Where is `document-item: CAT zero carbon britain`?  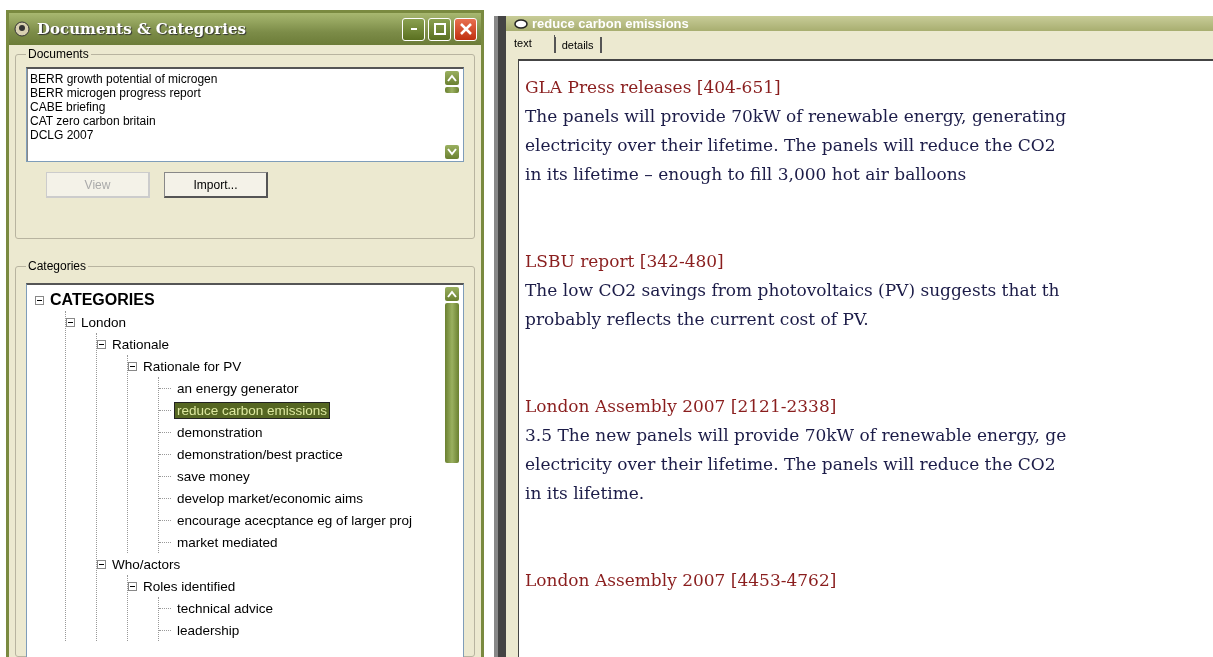
document-item: CAT zero carbon britain is located at coordinates (235, 121).